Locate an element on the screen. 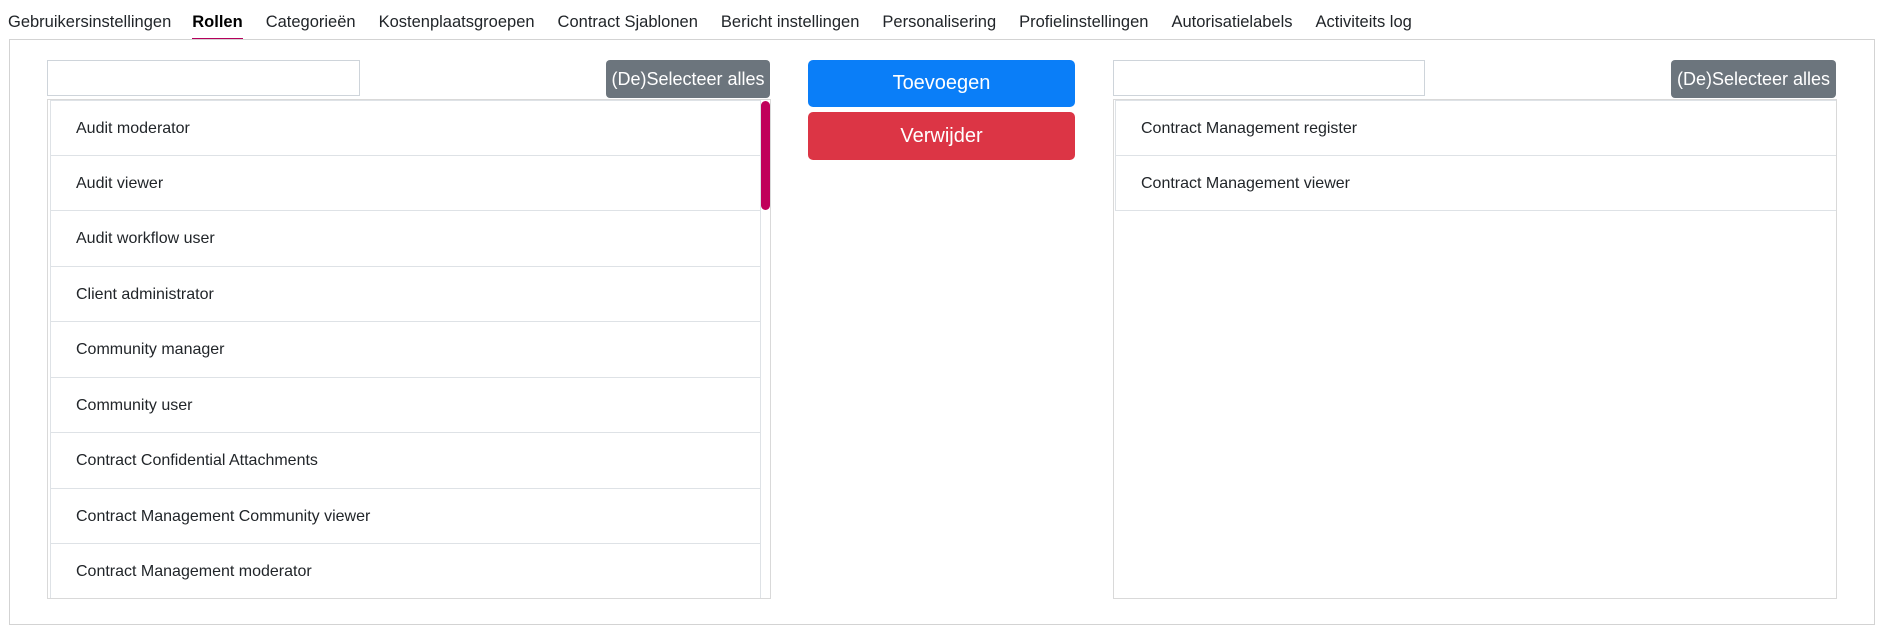  tab-autorisatielabels: Autorisatielabels is located at coordinates (1231, 20).